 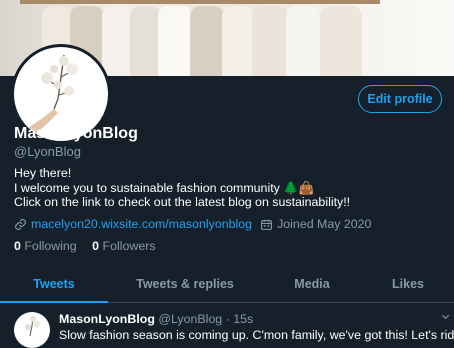 What do you see at coordinates (312, 284) in the screenshot?
I see `tab-media: Media` at bounding box center [312, 284].